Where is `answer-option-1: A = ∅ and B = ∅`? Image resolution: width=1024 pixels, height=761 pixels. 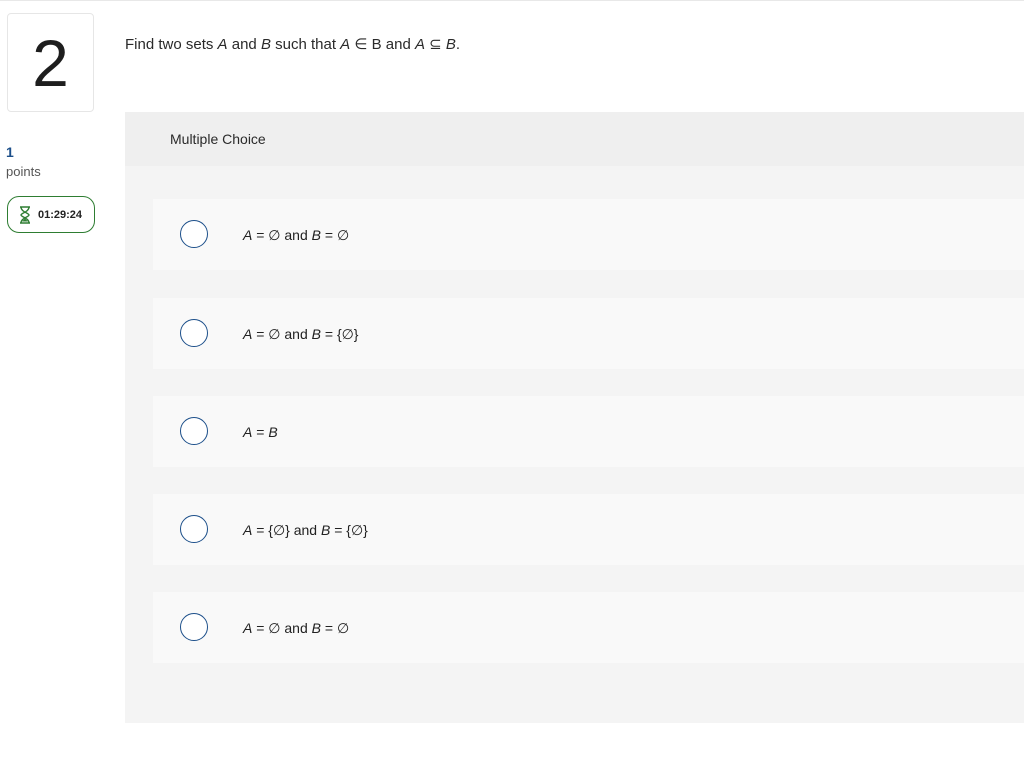 answer-option-1: A = ∅ and B = ∅ is located at coordinates (588, 234).